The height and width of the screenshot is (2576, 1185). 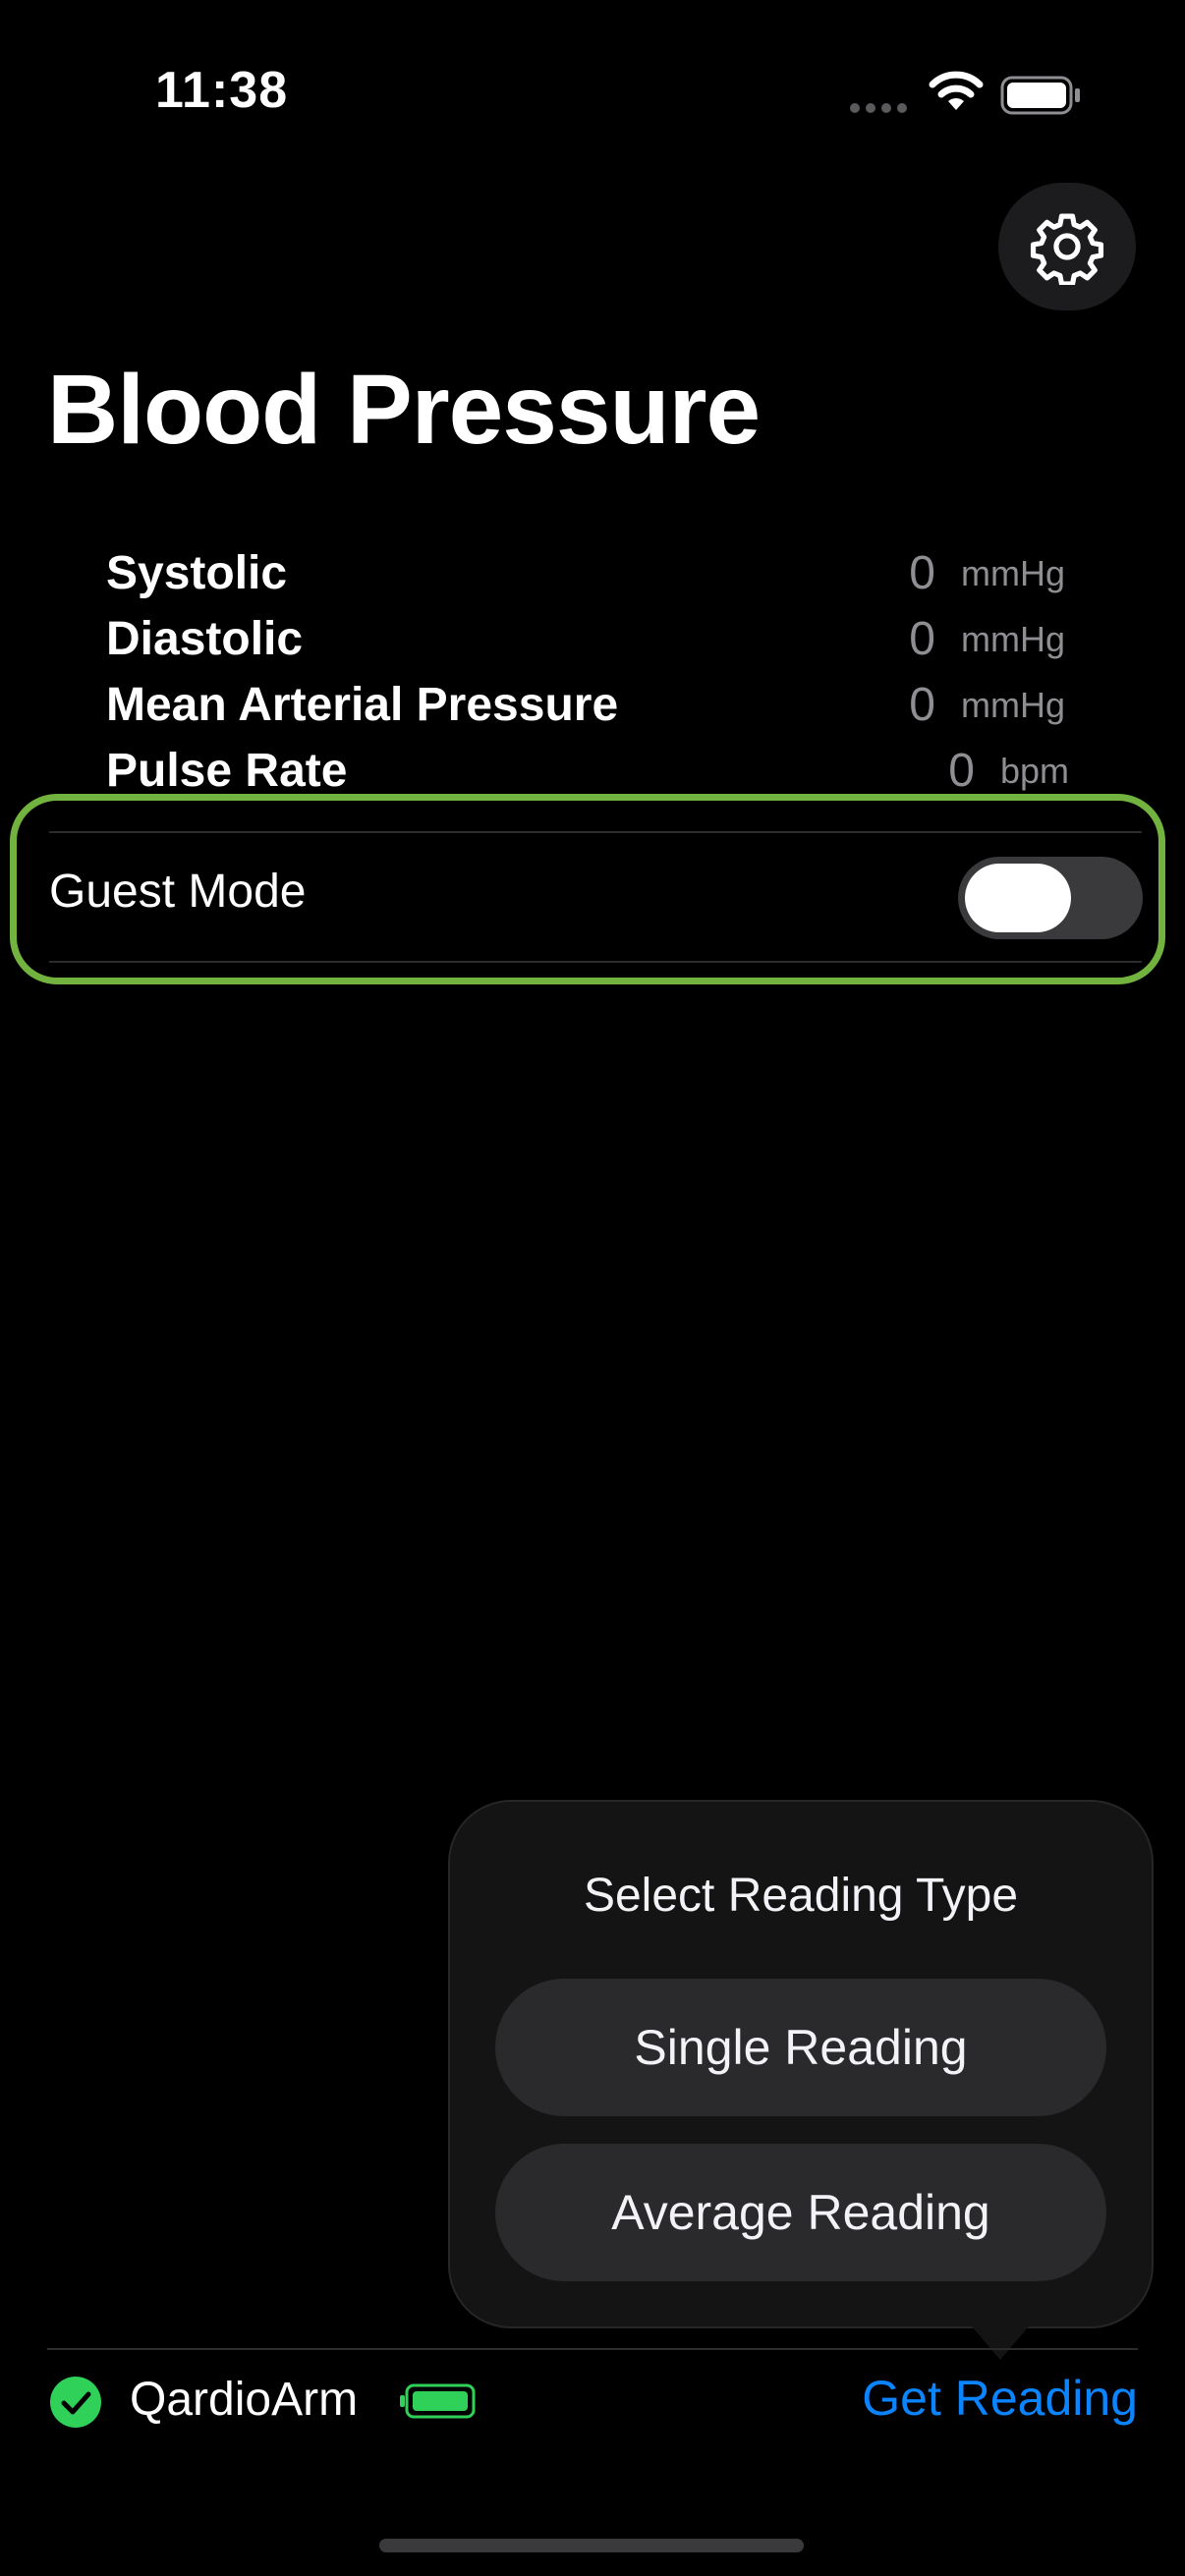 What do you see at coordinates (205, 639) in the screenshot?
I see `metric-label: Diastolic` at bounding box center [205, 639].